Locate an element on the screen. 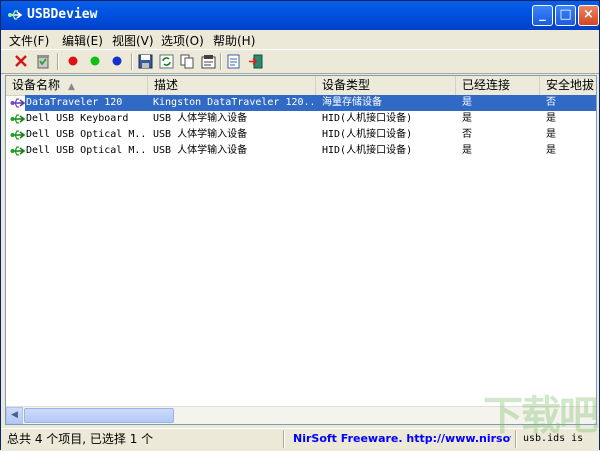 The image size is (600, 451). status-item-count: 总共 4 个项目, 已选择 1 个 is located at coordinates (80, 439).